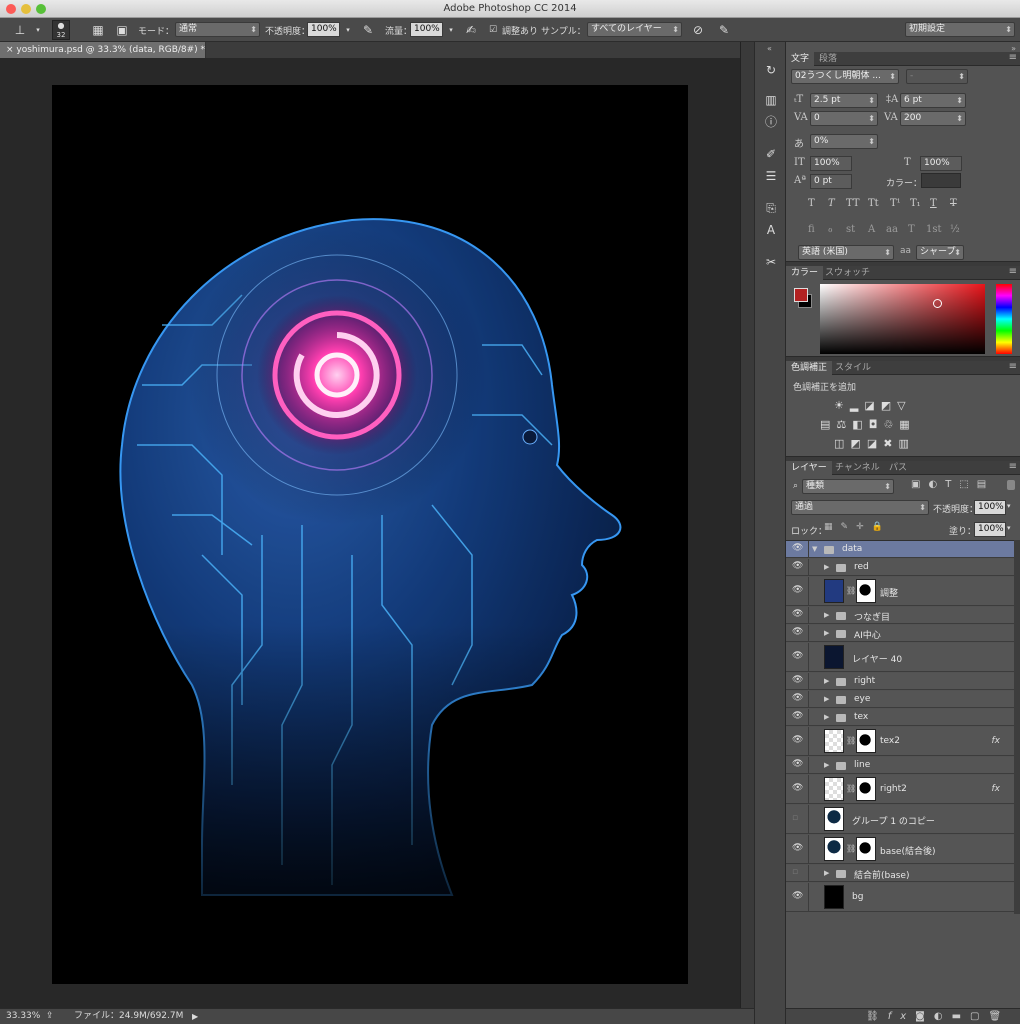 The image size is (1020, 1024). I want to click on flow-dropdown-icon: ▾, so click(451, 30).